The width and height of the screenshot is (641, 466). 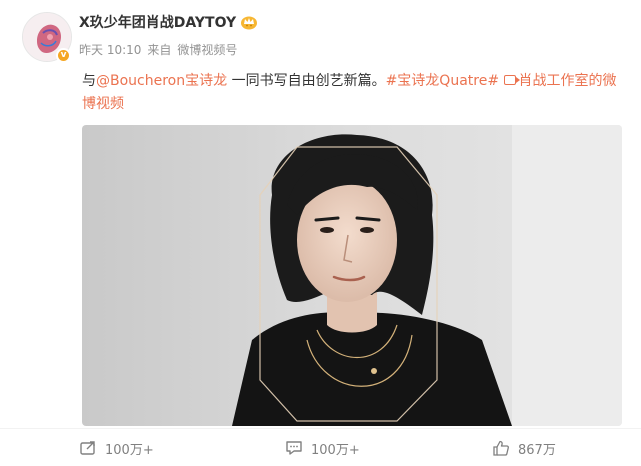 What do you see at coordinates (442, 81) in the screenshot?
I see `hashtag-link: #宝诗龙Quatre#` at bounding box center [442, 81].